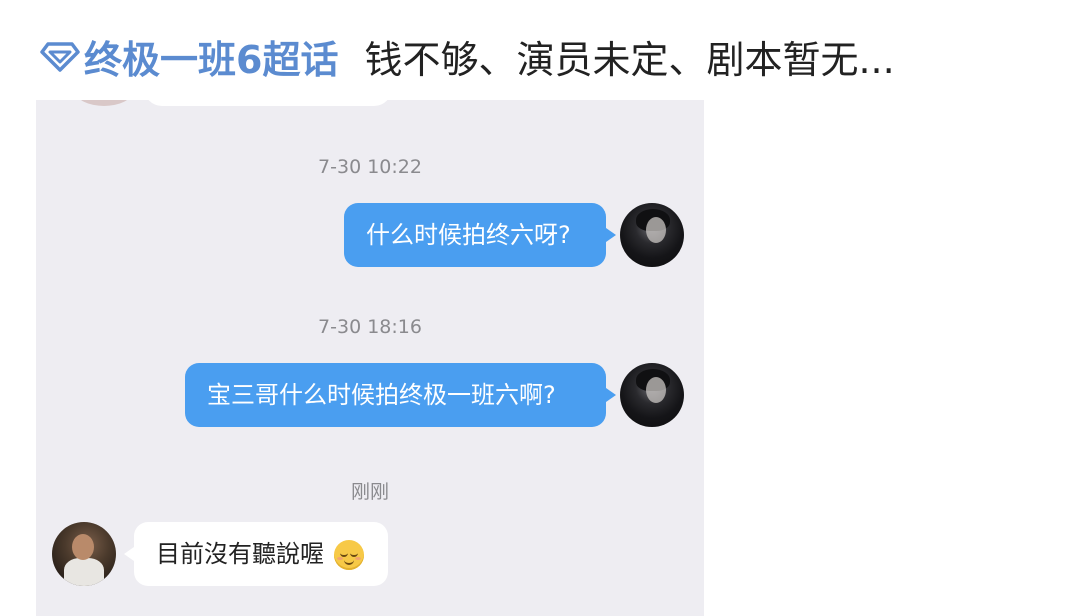  What do you see at coordinates (369, 492) in the screenshot?
I see `timestamp: 刚刚` at bounding box center [369, 492].